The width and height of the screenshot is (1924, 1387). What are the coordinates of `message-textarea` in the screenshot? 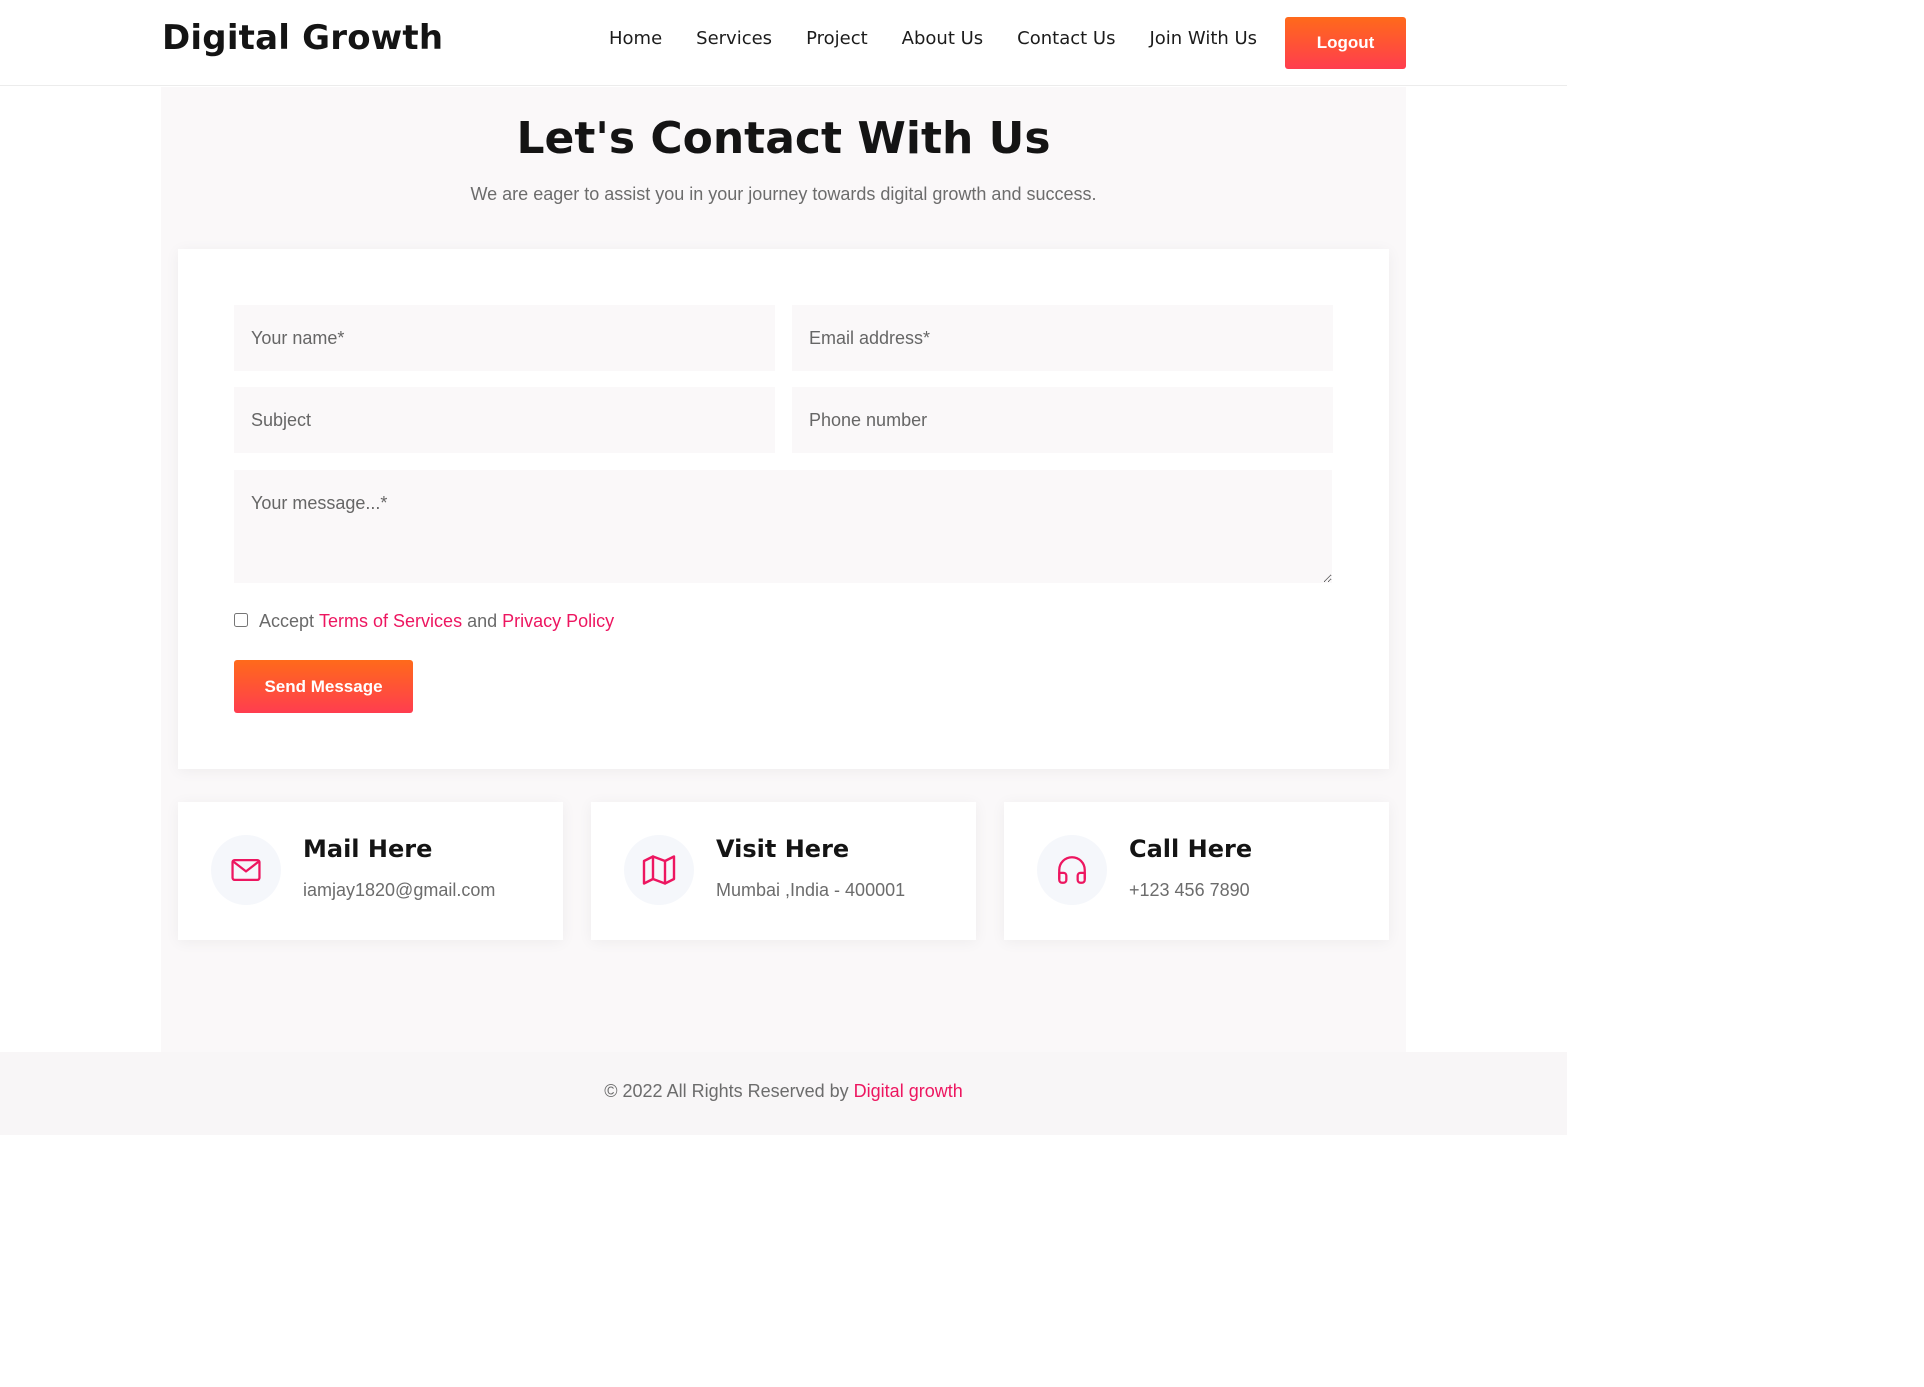 It's located at (783, 526).